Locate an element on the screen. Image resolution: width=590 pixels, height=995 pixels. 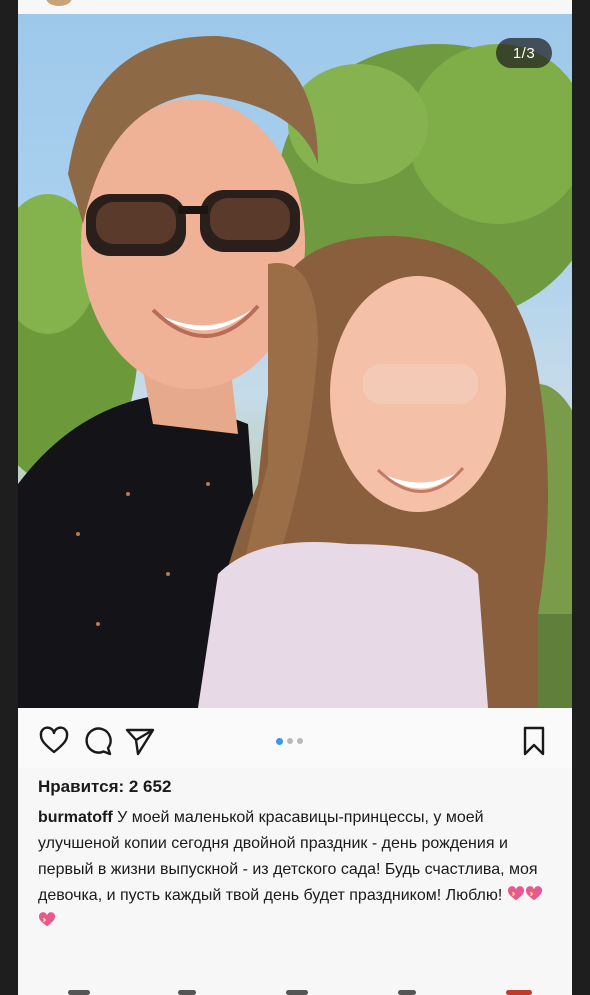
likes-count: Нравится: 2 652 is located at coordinates (104, 787).